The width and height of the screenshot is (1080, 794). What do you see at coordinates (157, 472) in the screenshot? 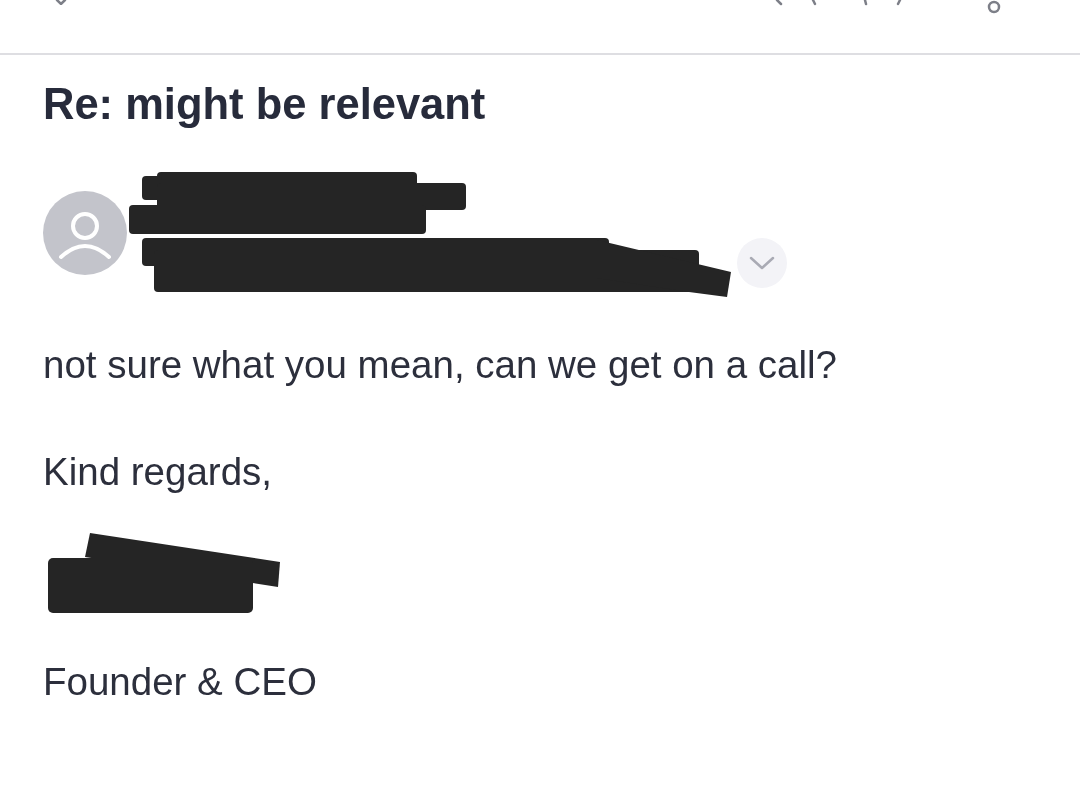
I see `message-text: Kind regards,` at bounding box center [157, 472].